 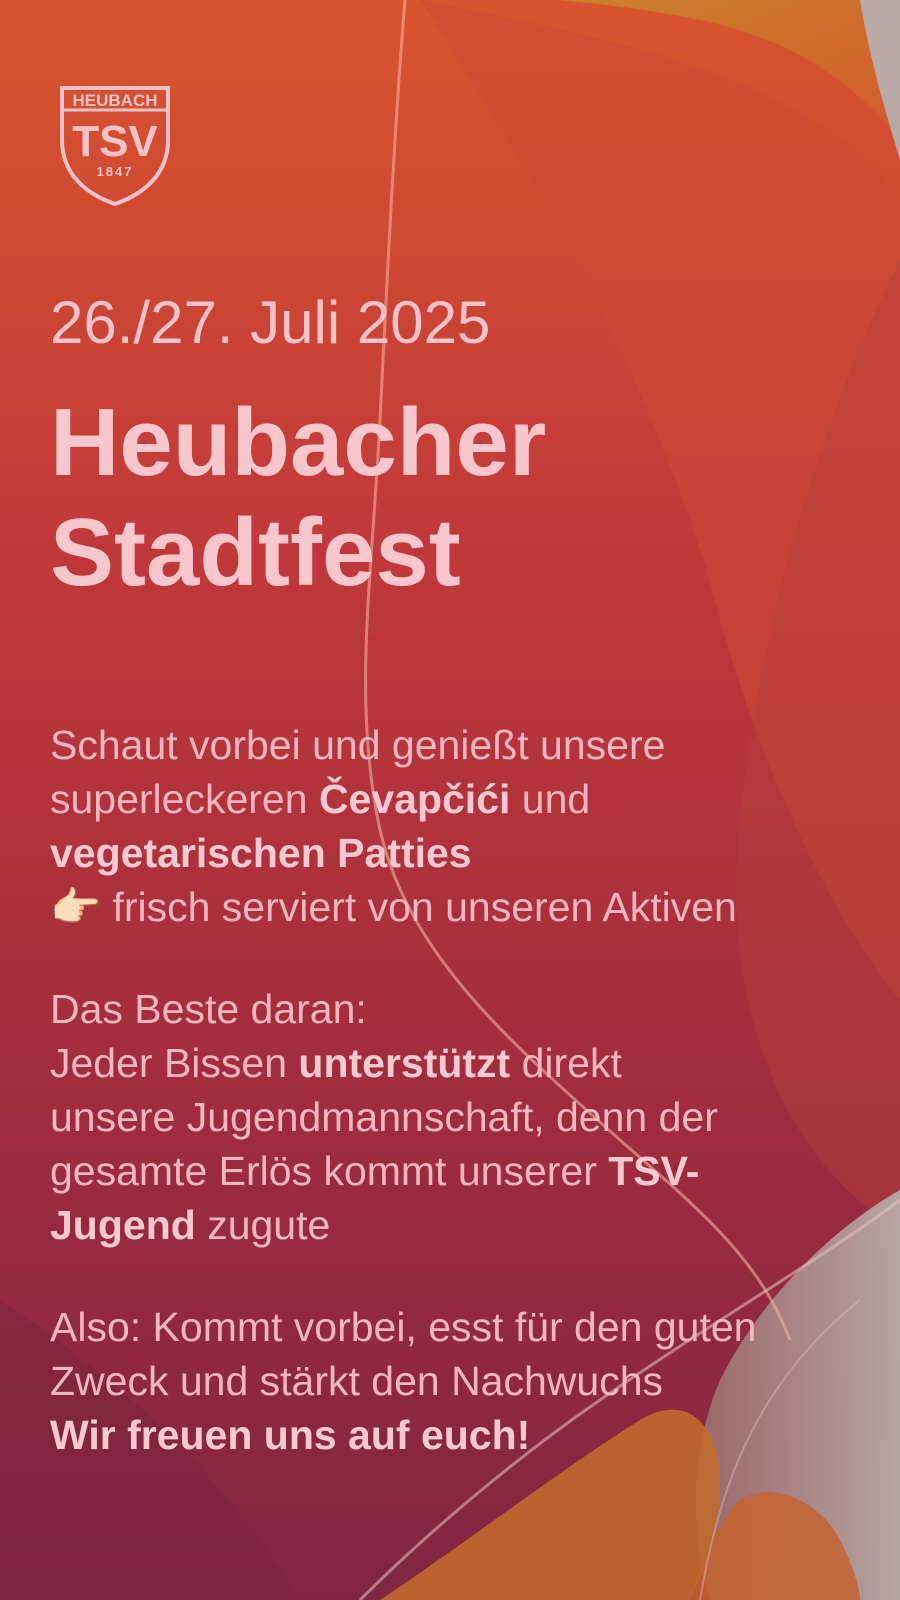 What do you see at coordinates (255, 552) in the screenshot?
I see `title-line-2: Stadtfest` at bounding box center [255, 552].